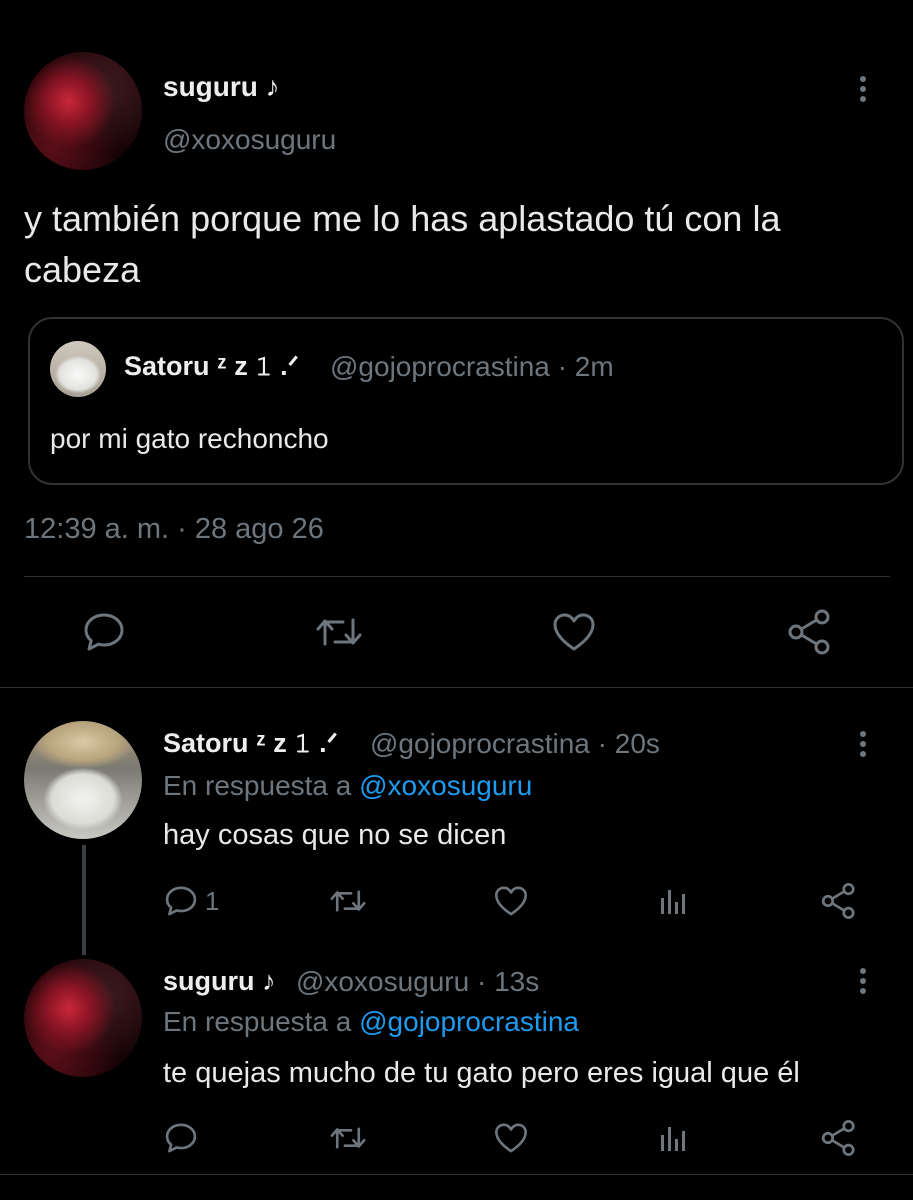 Image resolution: width=913 pixels, height=1200 pixels. I want to click on reply-context: En respuesta a @xoxosuguru, so click(347, 786).